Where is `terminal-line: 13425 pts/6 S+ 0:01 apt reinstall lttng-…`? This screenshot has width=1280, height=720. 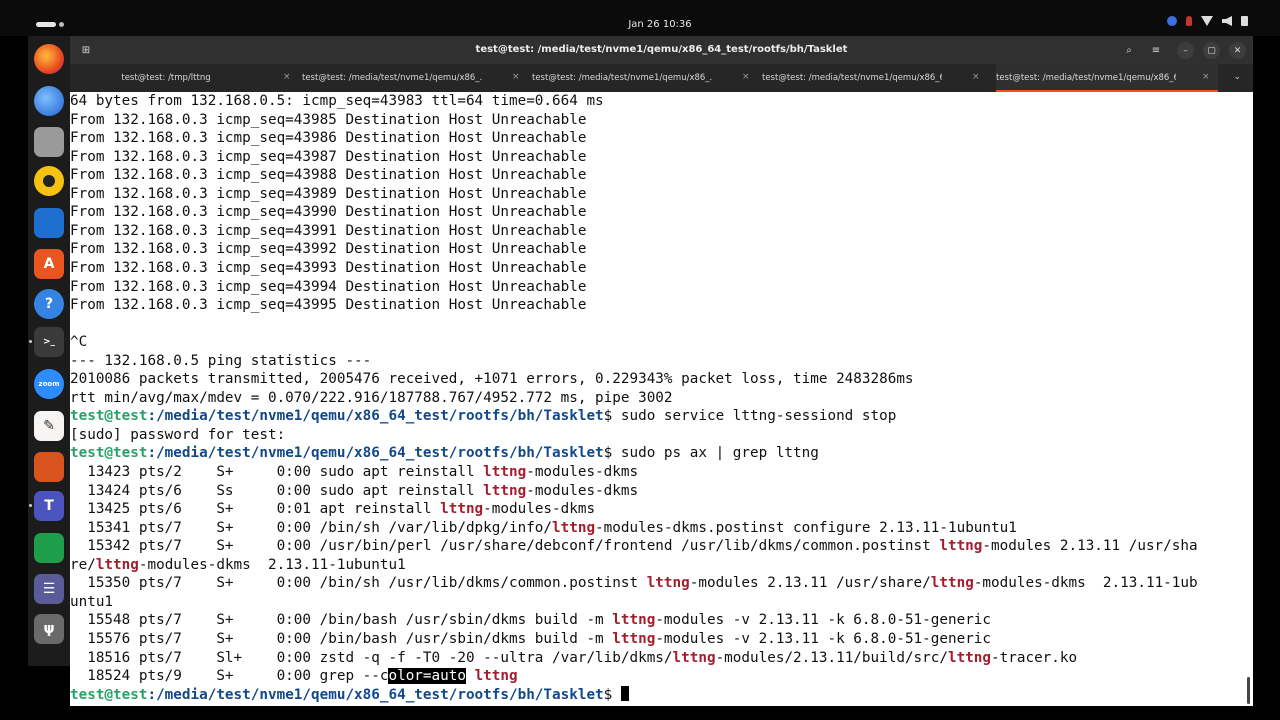
terminal-line: 13425 pts/6 S+ 0:01 apt reinstall lttng-… is located at coordinates (332, 509).